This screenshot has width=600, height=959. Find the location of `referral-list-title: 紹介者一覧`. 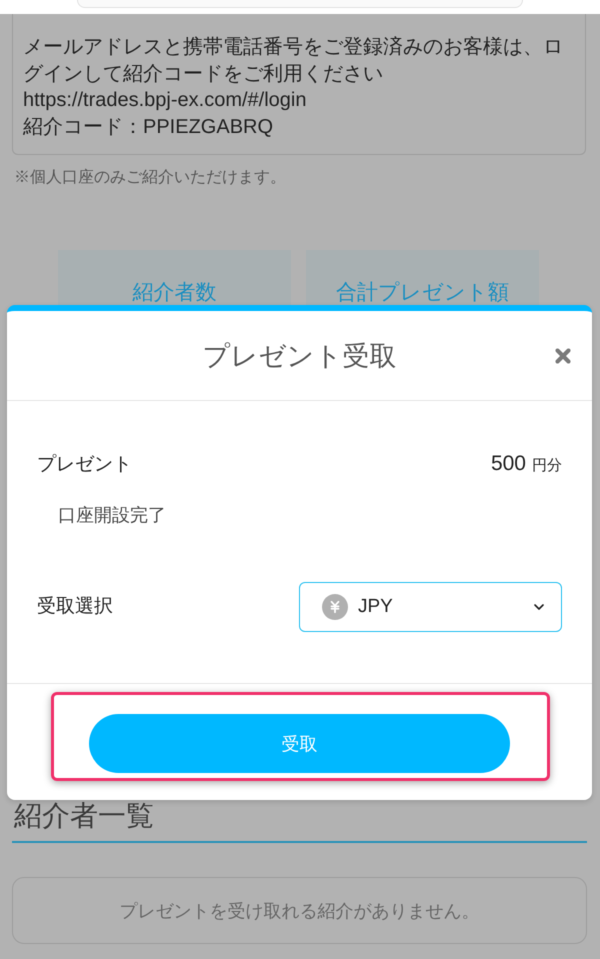

referral-list-title: 紹介者一覧 is located at coordinates (84, 816).